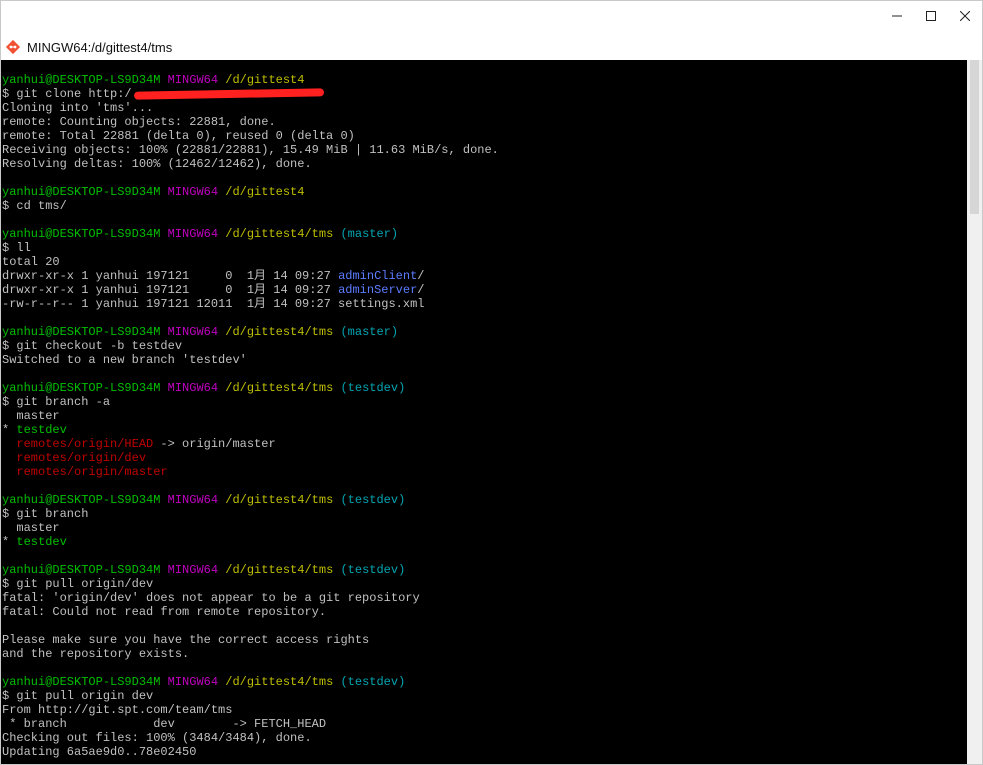  I want to click on terminal-text: remotes/origin/master, so click(92, 472).